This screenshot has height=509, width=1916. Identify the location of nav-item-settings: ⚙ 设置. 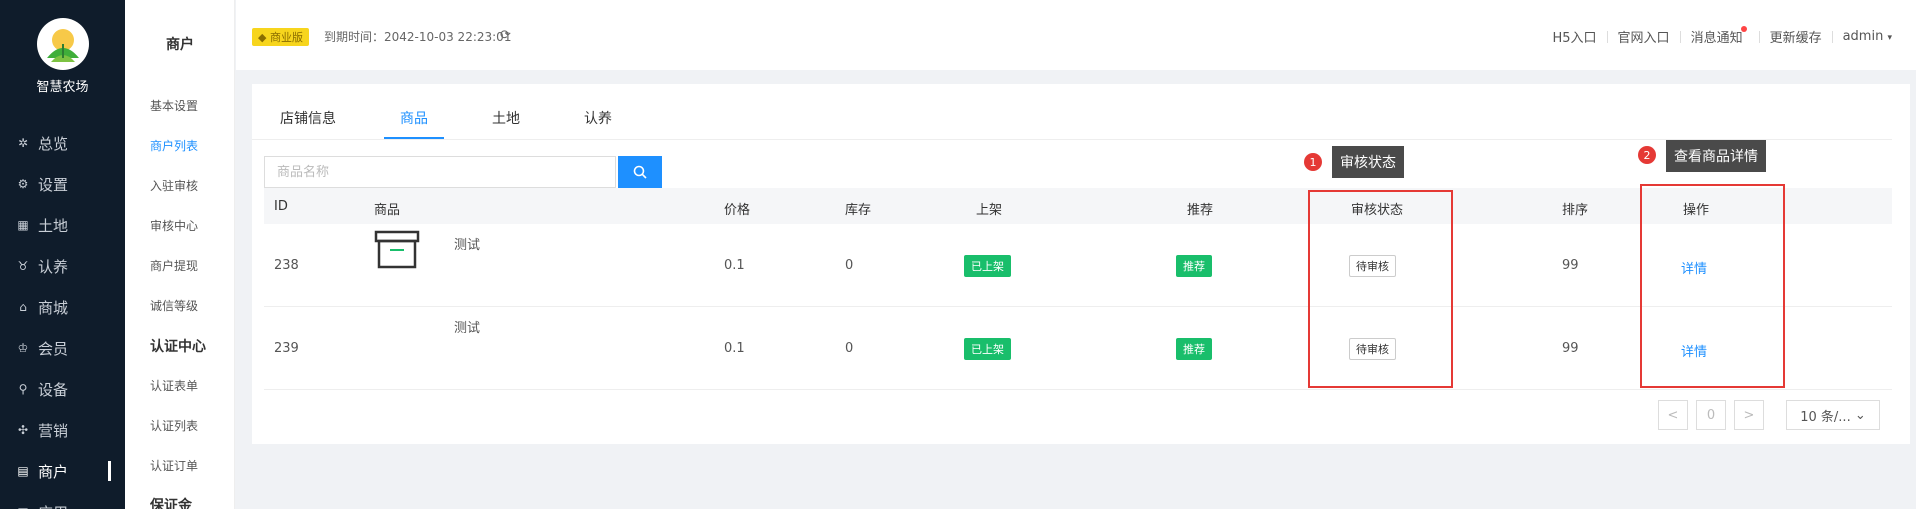
(66, 184).